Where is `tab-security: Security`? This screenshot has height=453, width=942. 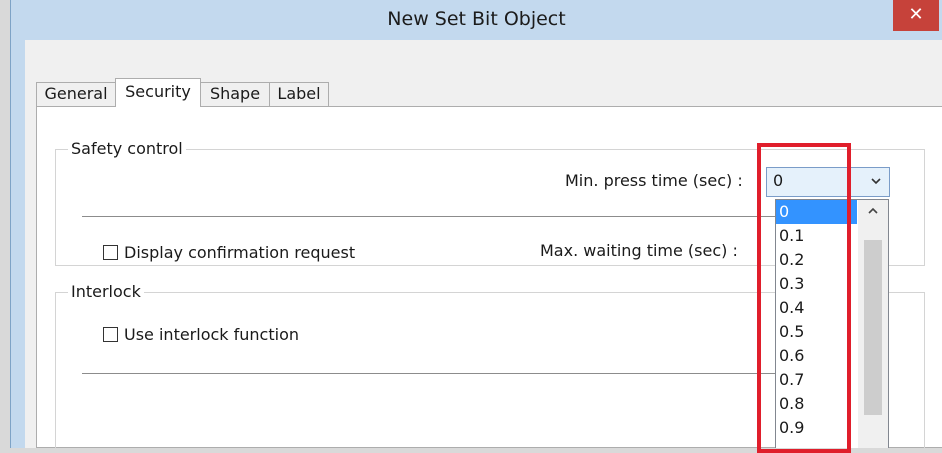
tab-security: Security is located at coordinates (158, 92).